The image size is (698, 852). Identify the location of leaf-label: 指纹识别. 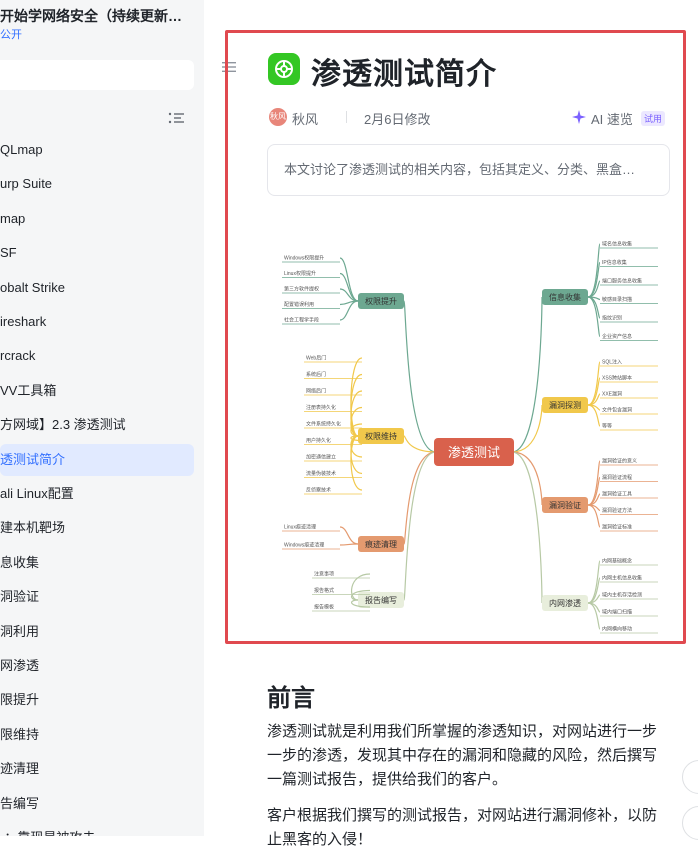
(612, 318).